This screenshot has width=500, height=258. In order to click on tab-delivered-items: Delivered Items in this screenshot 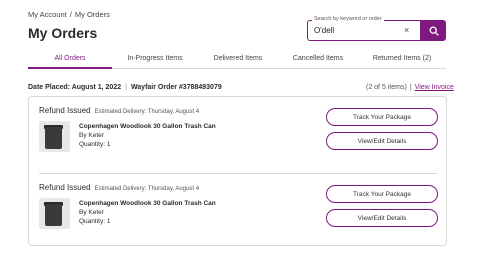, I will do `click(238, 60)`.